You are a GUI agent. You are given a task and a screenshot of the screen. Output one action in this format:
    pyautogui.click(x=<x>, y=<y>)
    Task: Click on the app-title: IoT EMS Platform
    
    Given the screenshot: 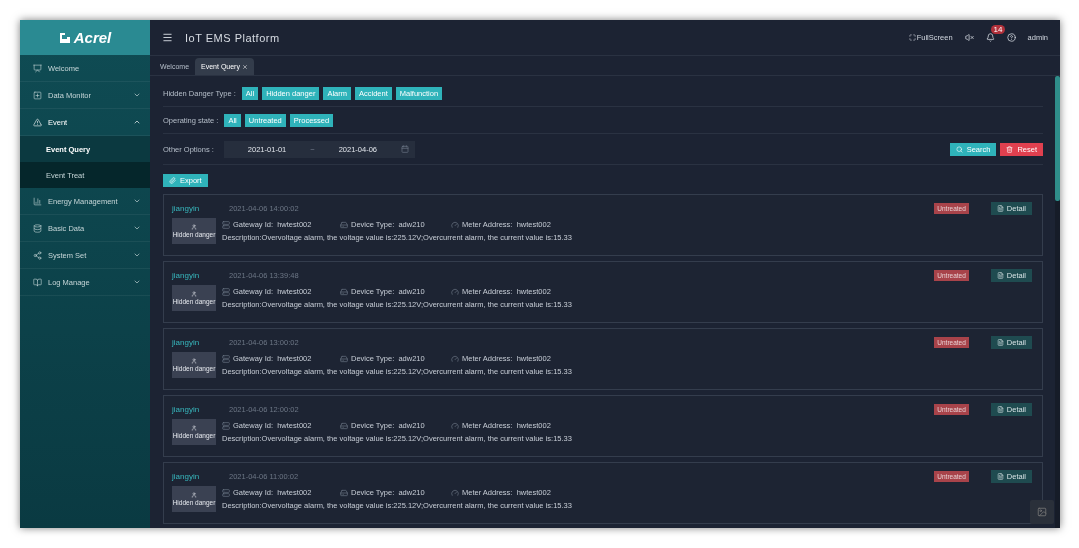 What is the action you would take?
    pyautogui.click(x=233, y=37)
    